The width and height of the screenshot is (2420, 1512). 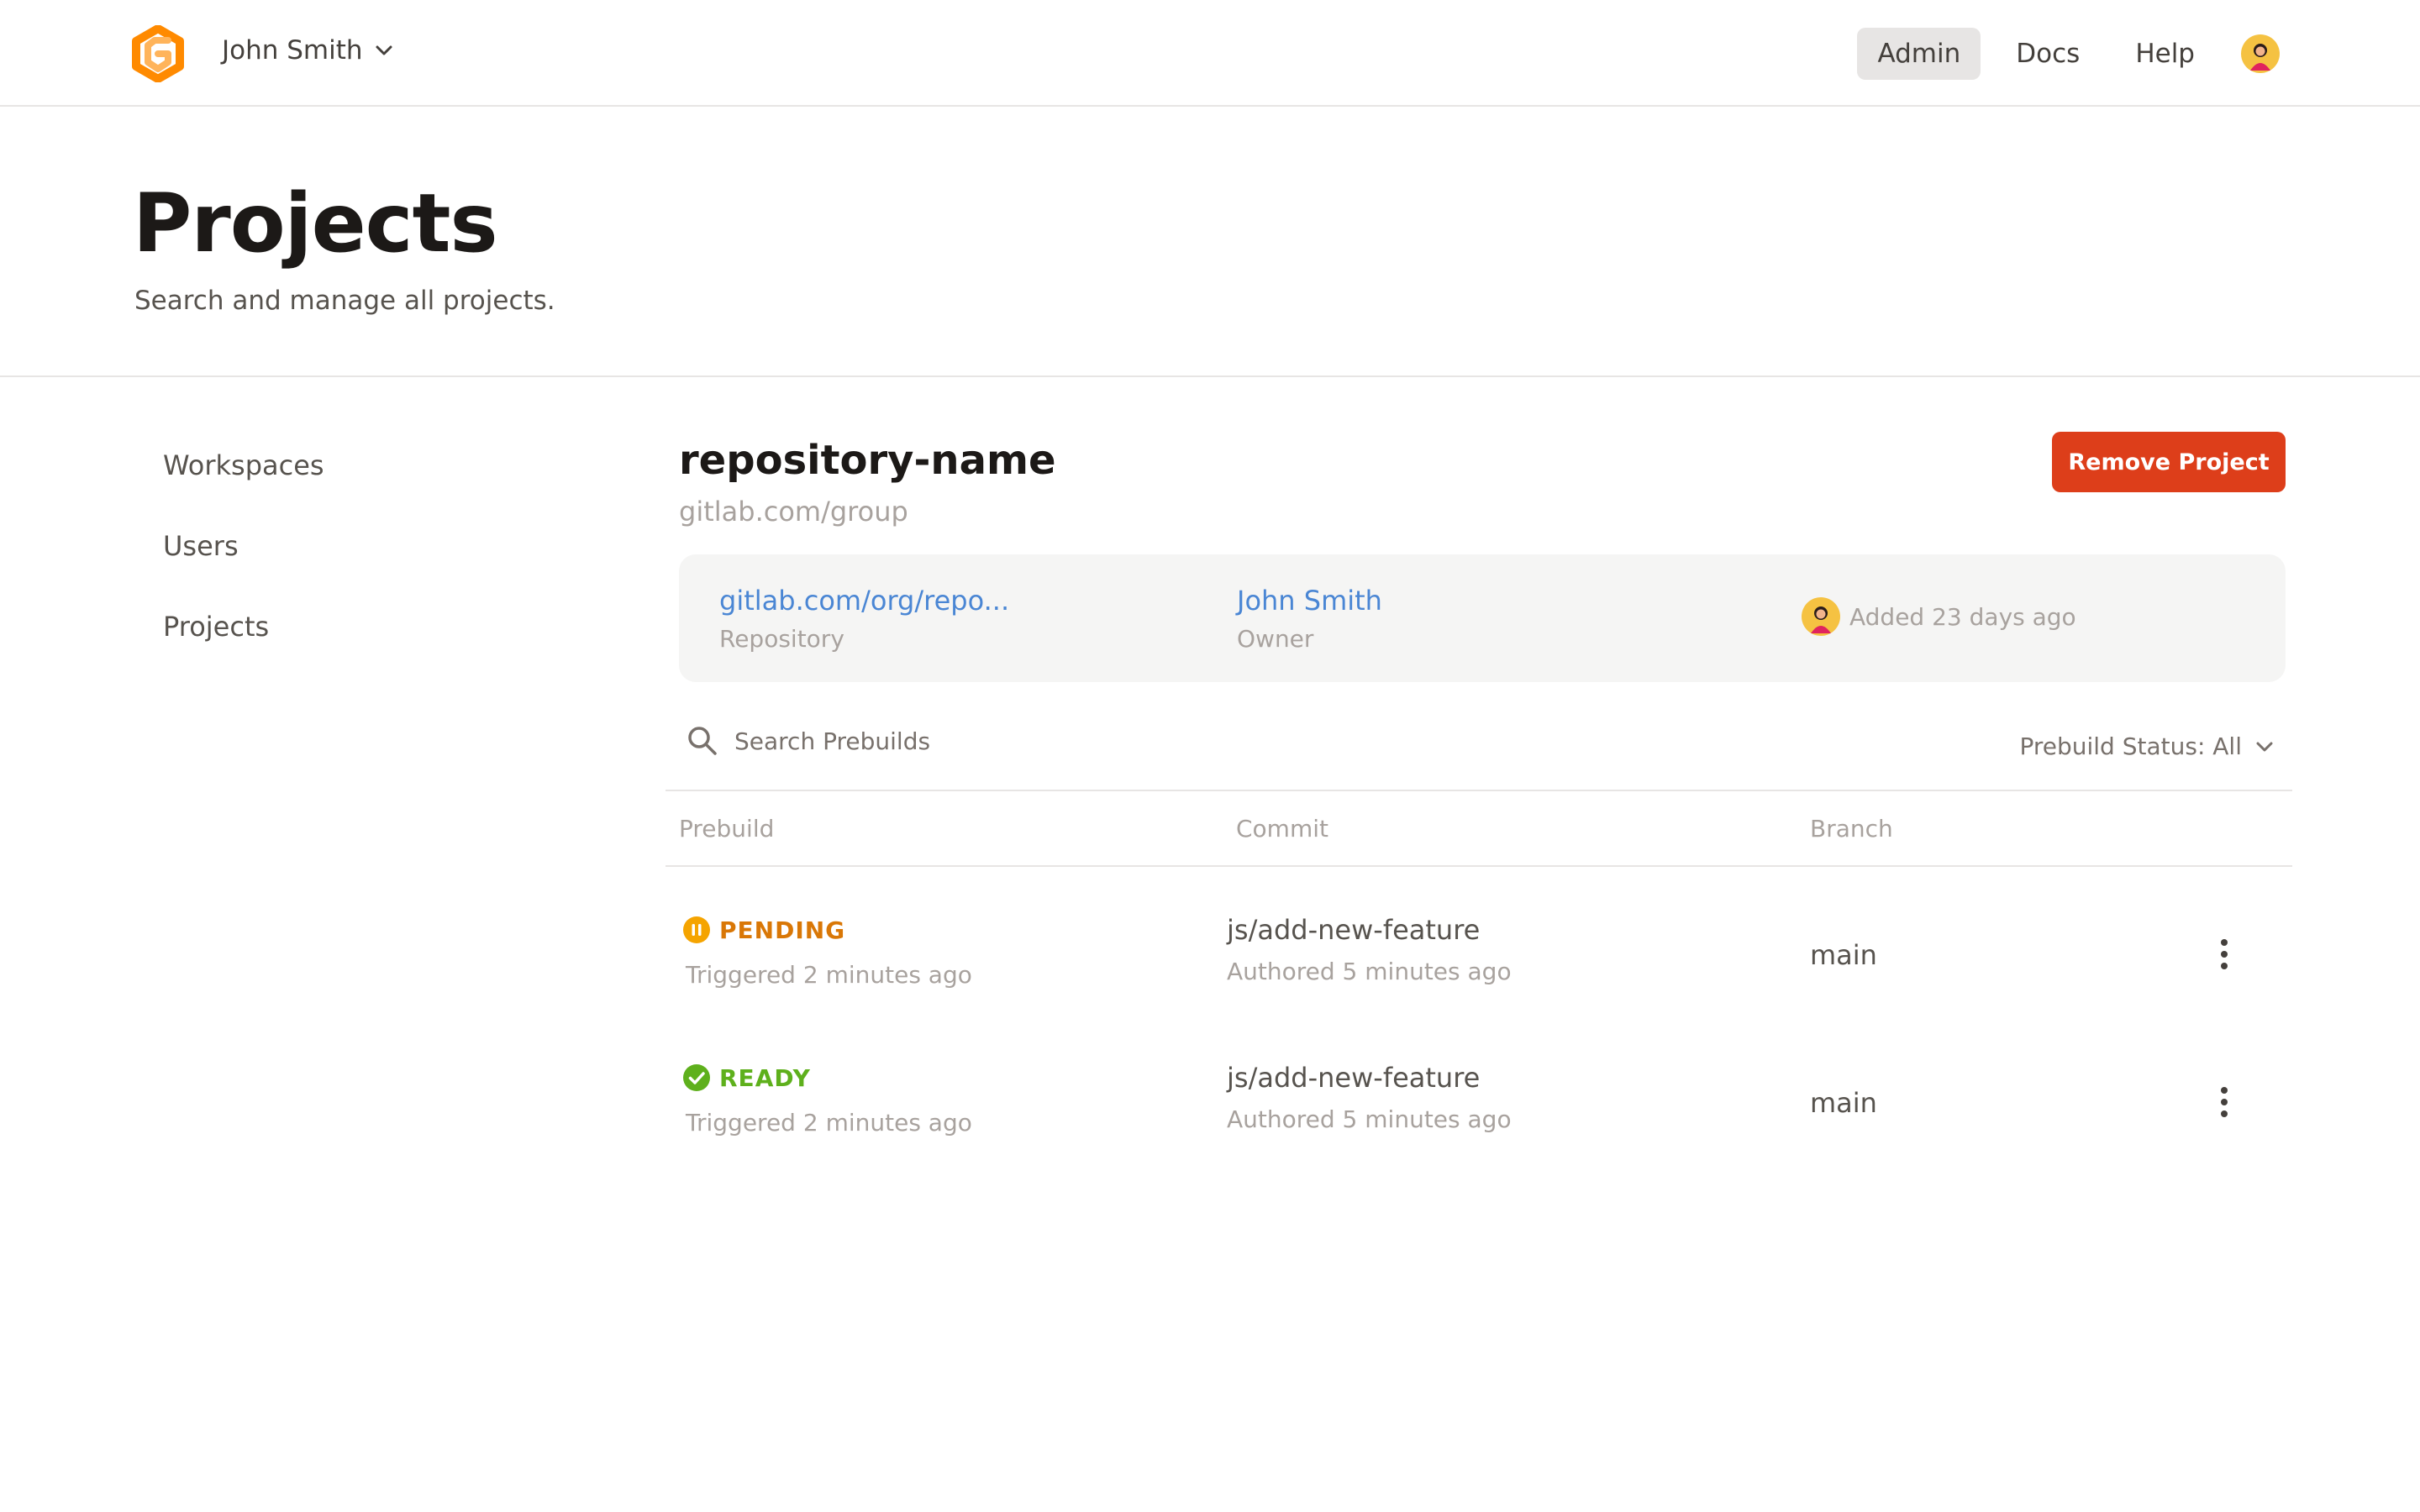 What do you see at coordinates (1479, 828) in the screenshot?
I see `prebuilds-table-header: Prebuild Commit Branch` at bounding box center [1479, 828].